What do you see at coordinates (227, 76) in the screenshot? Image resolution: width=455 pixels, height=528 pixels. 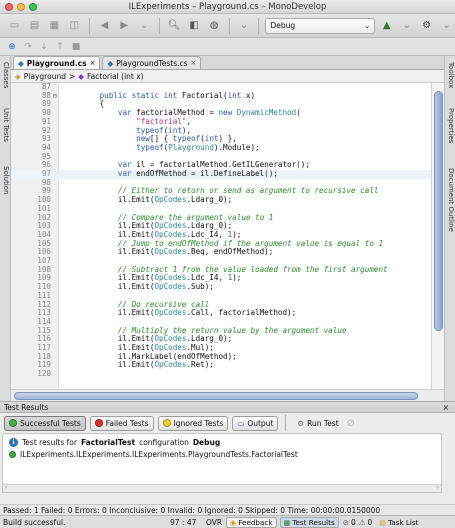 I see `breadcrumb: ◈ Playground > ◆ Factorial (int x)` at bounding box center [227, 76].